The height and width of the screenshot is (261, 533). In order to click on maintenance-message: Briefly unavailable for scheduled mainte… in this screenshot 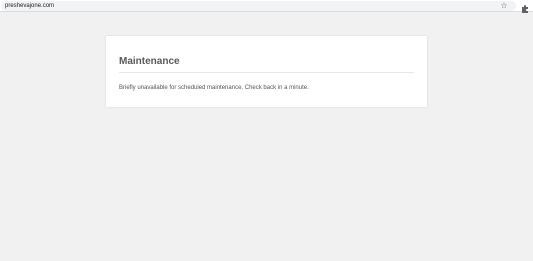, I will do `click(214, 88)`.